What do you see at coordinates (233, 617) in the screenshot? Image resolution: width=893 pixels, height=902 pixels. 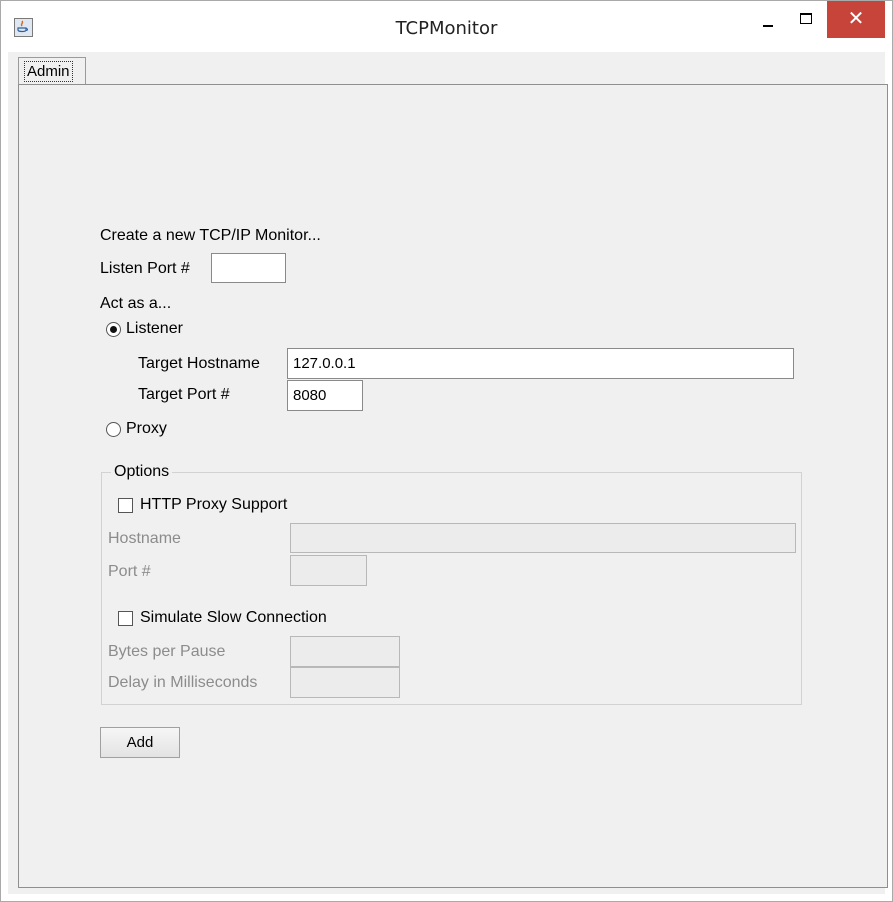 I see `slow-connection-label: Simulate Slow Connection` at bounding box center [233, 617].